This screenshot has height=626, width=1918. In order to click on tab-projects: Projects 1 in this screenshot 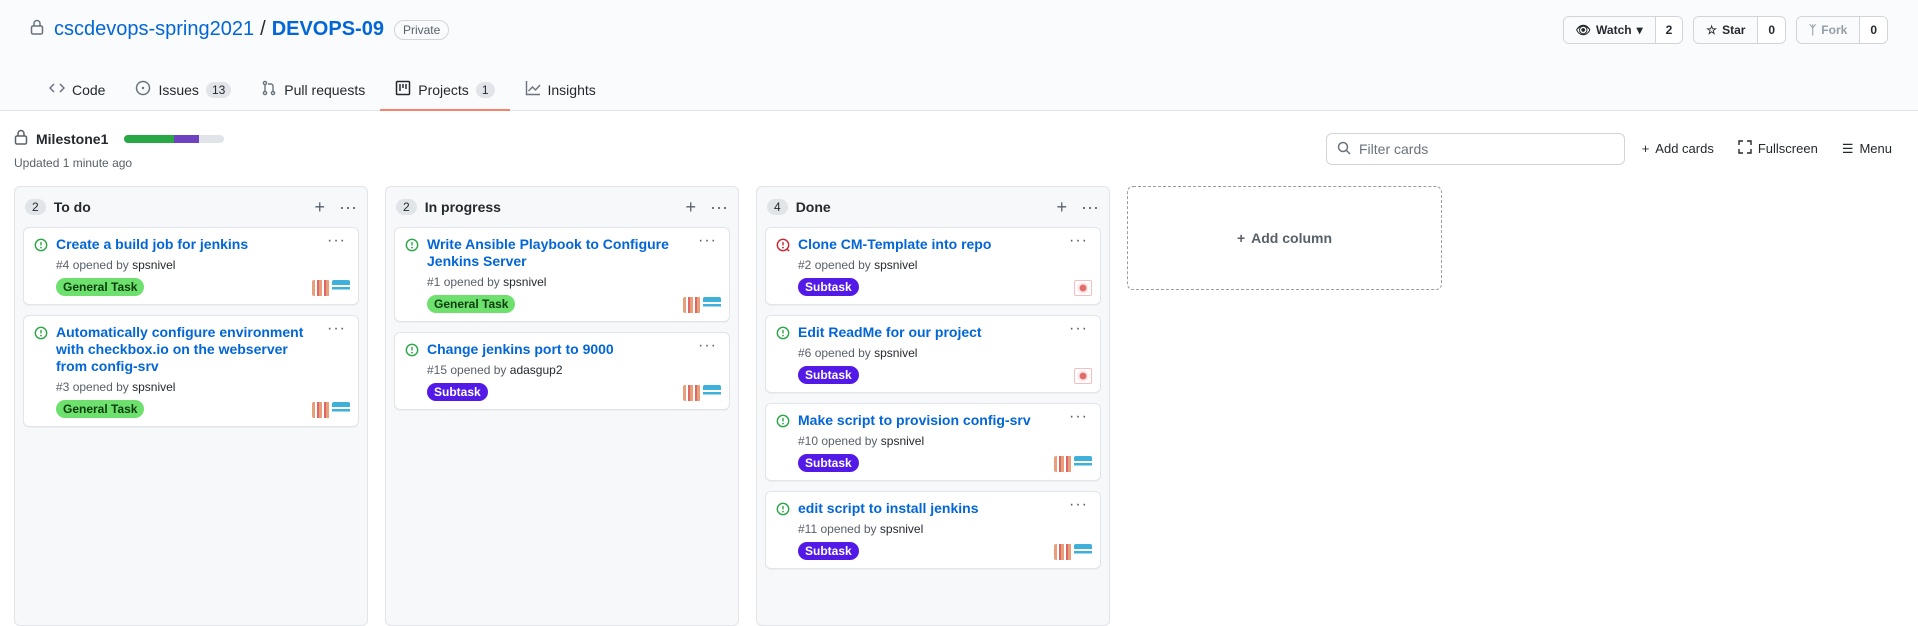, I will do `click(445, 90)`.